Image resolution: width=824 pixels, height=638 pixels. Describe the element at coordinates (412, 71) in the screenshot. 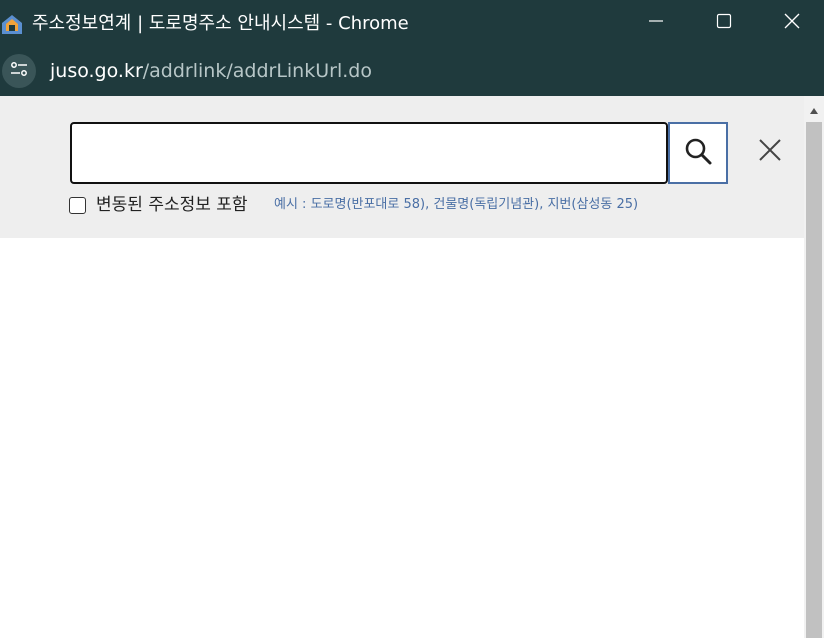

I see `address-bar: juso.go.kr/addrlink/addrLinkUrl.do` at that location.